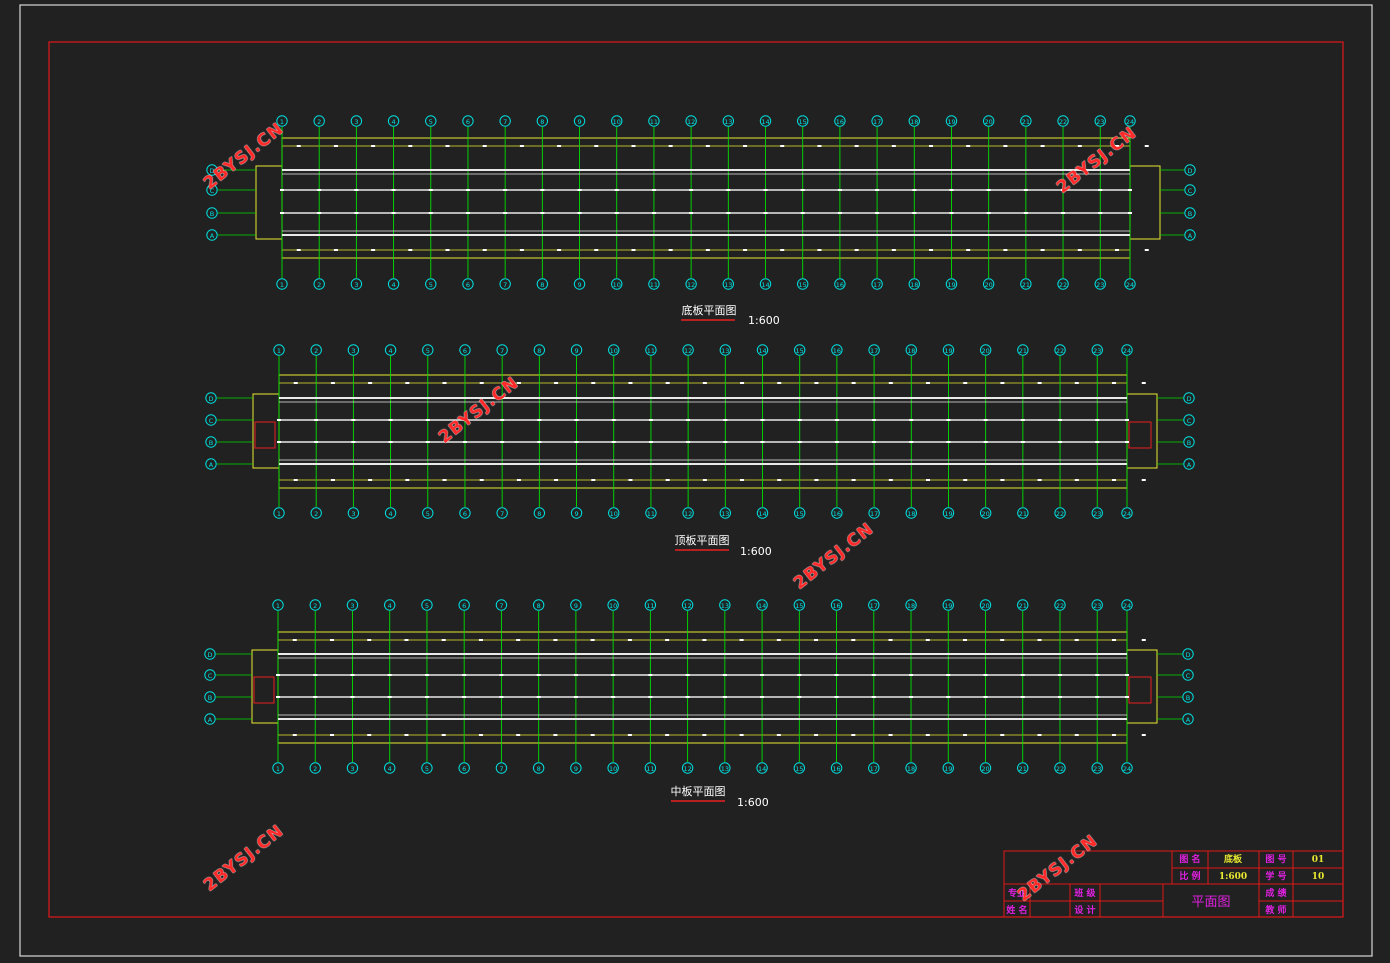  I want to click on axis-number: 12, so click(687, 769).